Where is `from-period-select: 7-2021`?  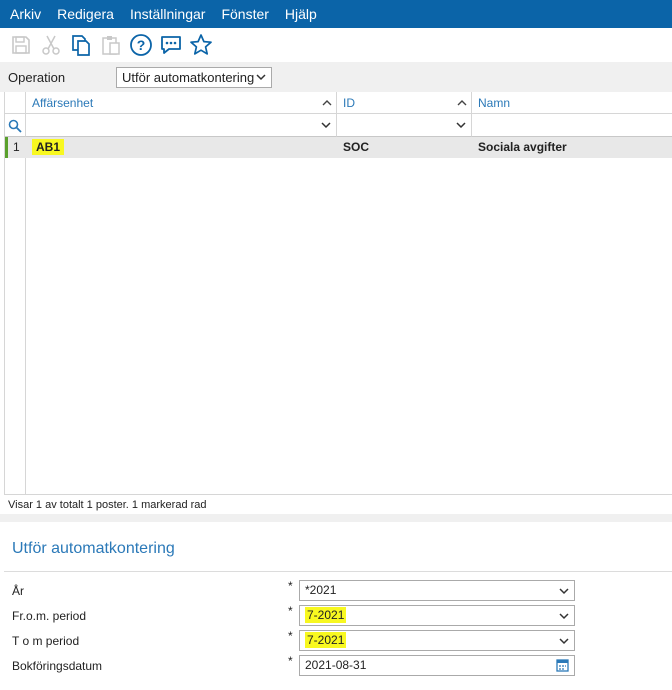
from-period-select: 7-2021 is located at coordinates (437, 615).